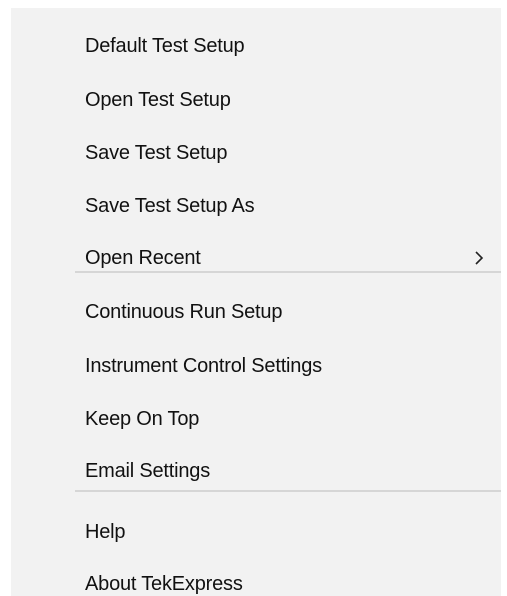 This screenshot has width=507, height=596. I want to click on menu-item-label: Help, so click(105, 532).